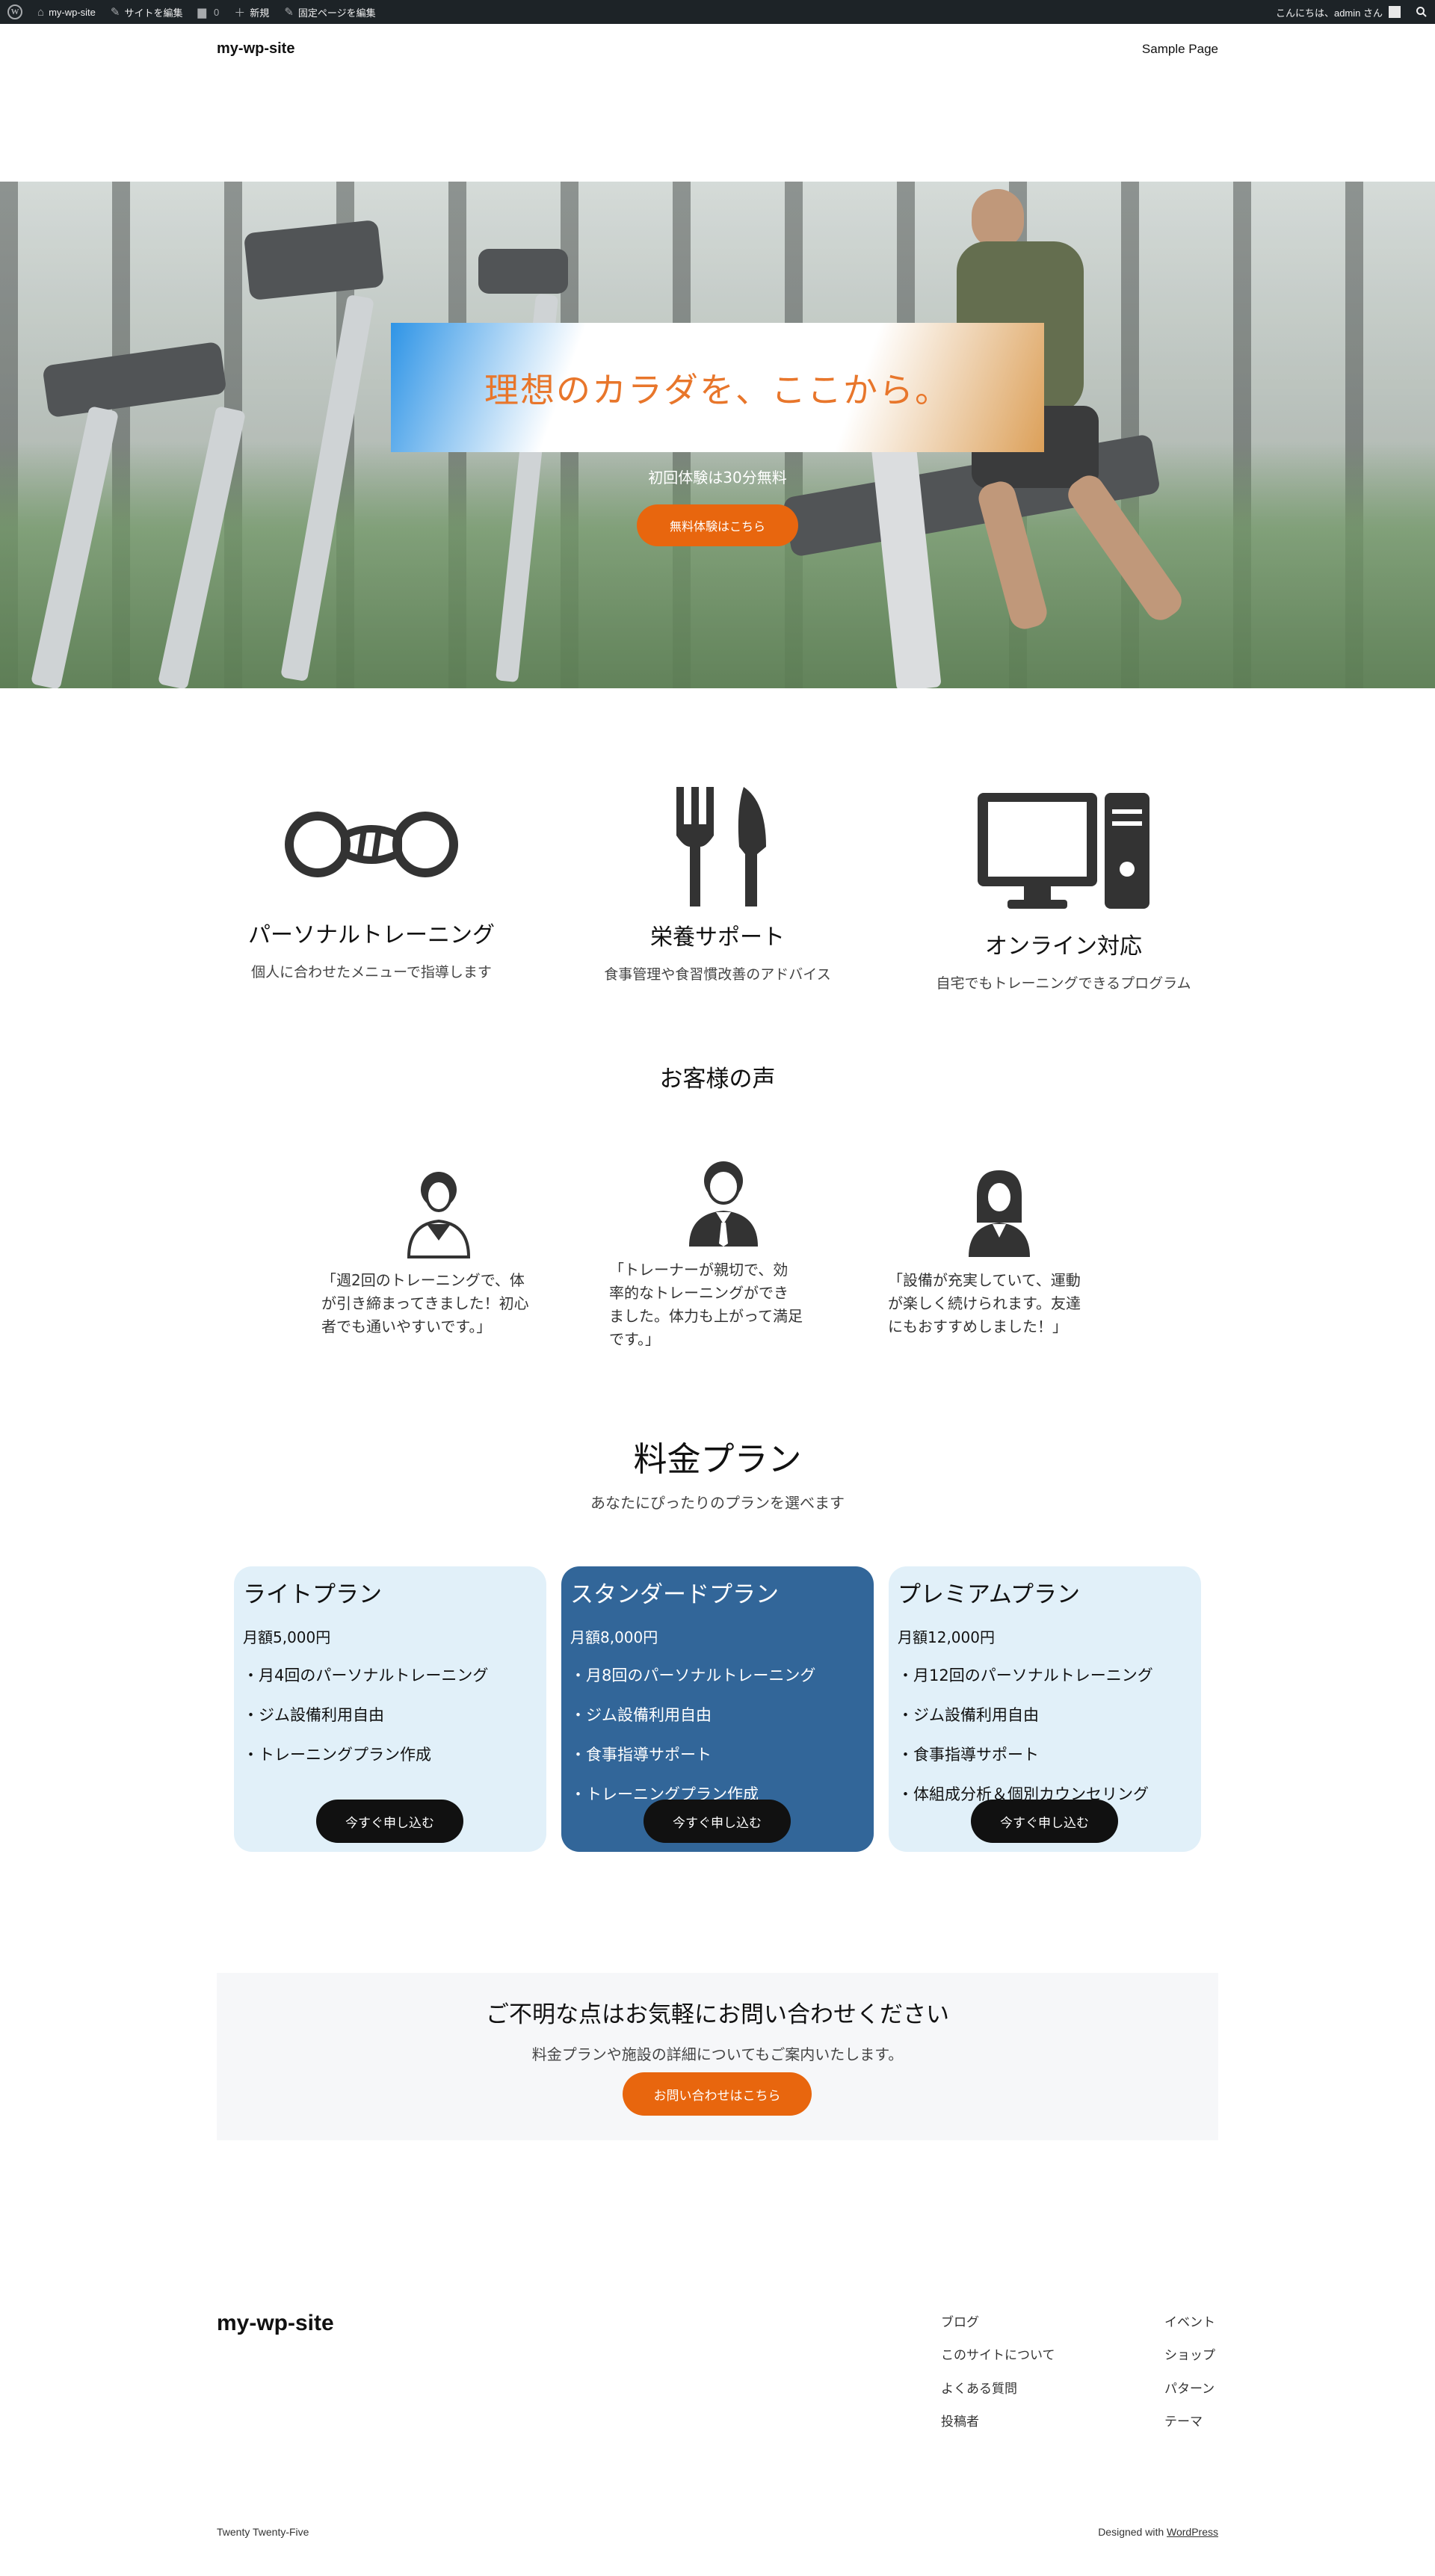 The height and width of the screenshot is (2576, 1435). I want to click on contact-description: 料金プランや施設の詳細についてもご案内いたします。, so click(718, 2054).